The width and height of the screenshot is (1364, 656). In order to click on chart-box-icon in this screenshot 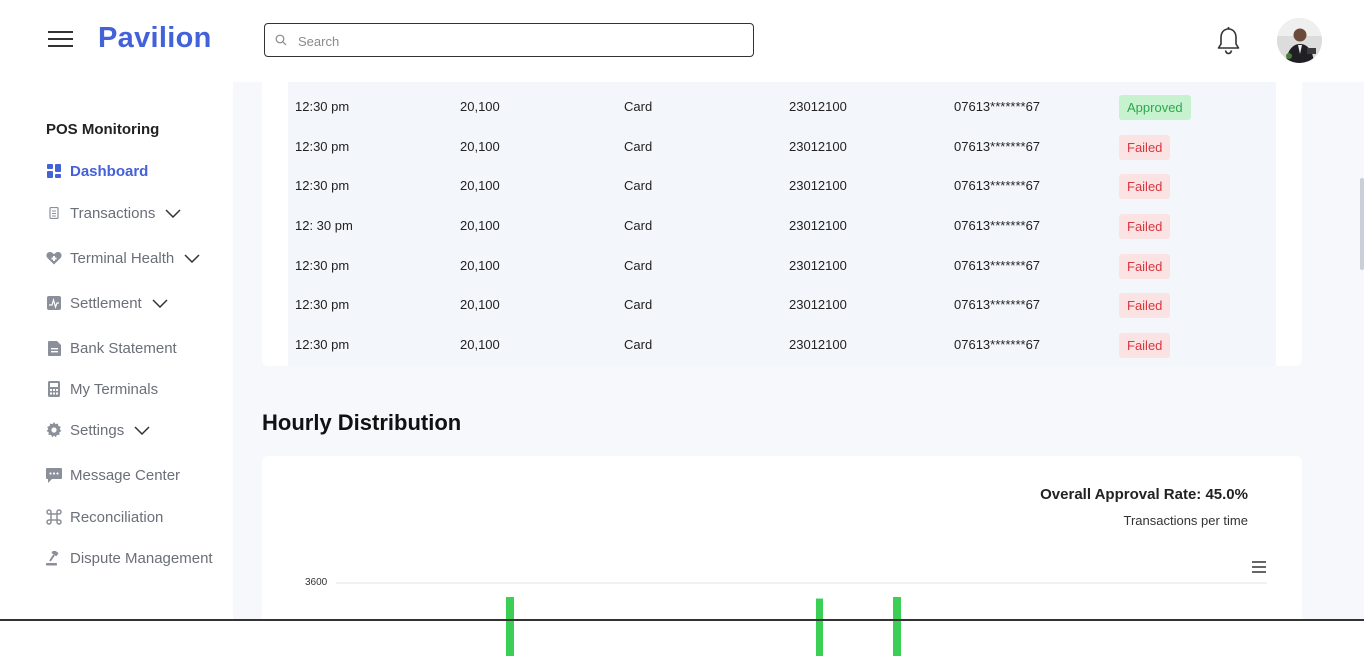, I will do `click(54, 303)`.